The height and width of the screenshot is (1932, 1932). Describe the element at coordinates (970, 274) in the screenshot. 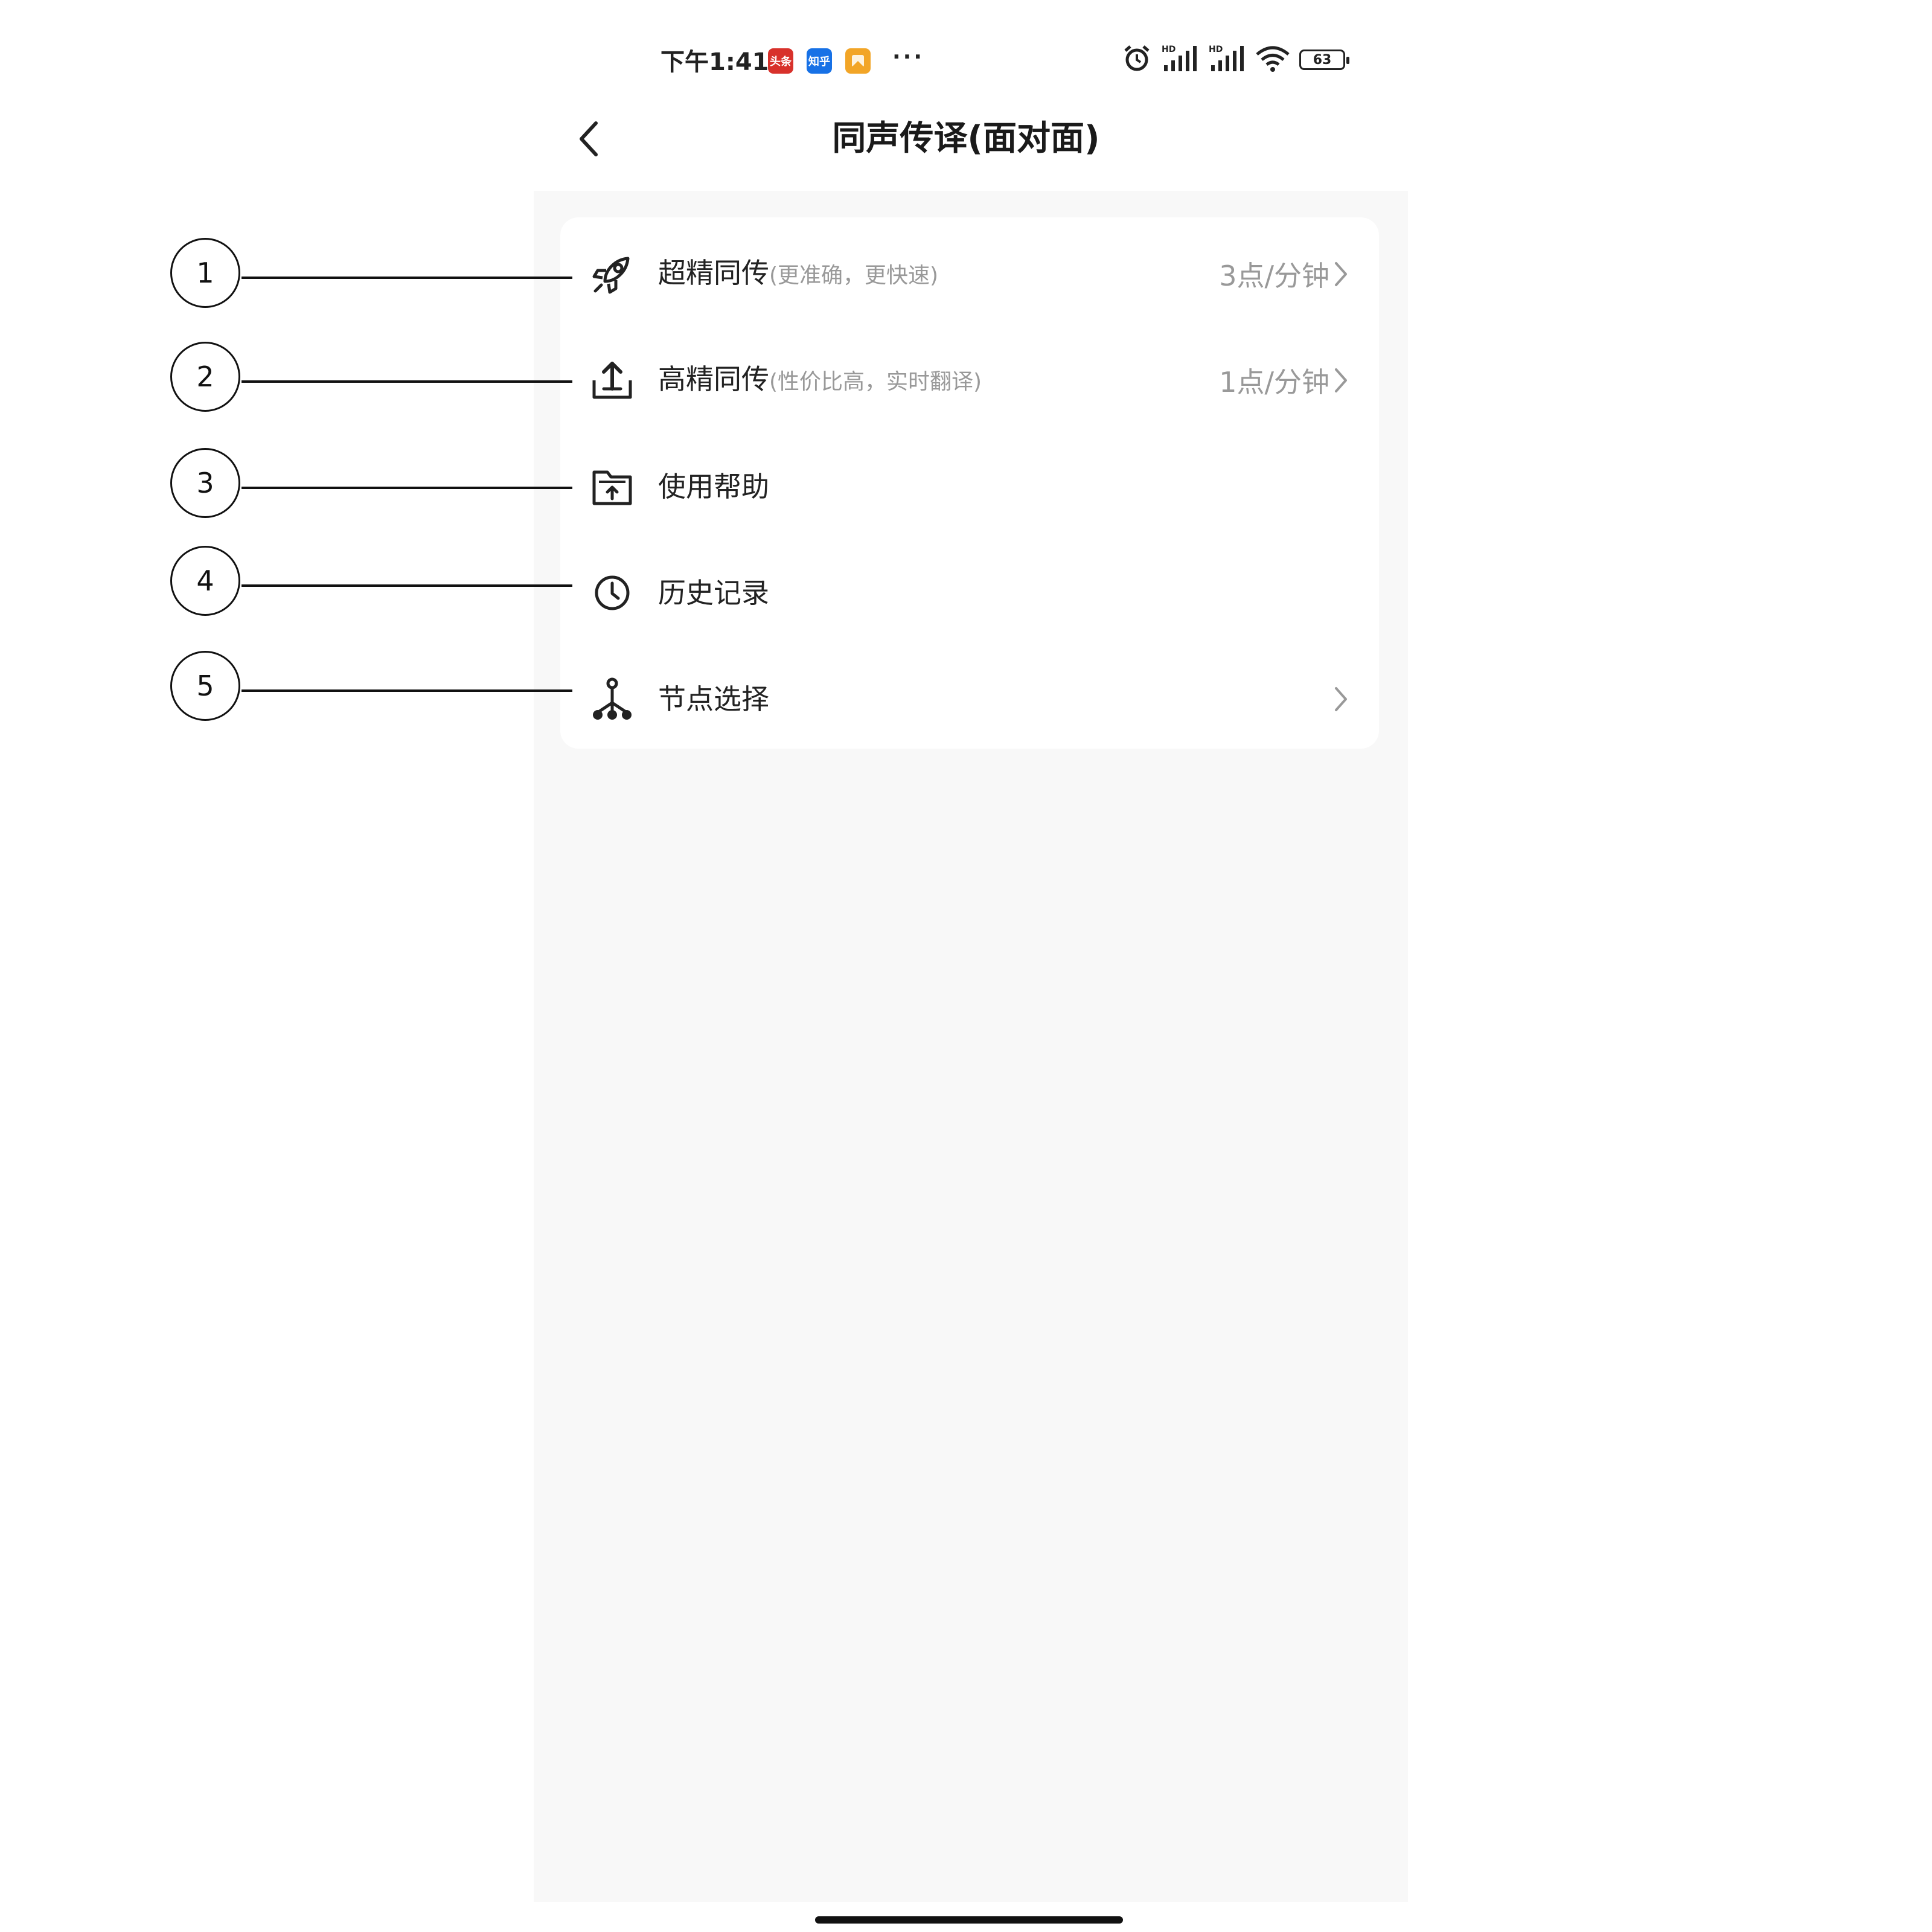

I see `menu-item-ultra-precision: 超精同传(更准确，更快速) 3点/分钟` at that location.